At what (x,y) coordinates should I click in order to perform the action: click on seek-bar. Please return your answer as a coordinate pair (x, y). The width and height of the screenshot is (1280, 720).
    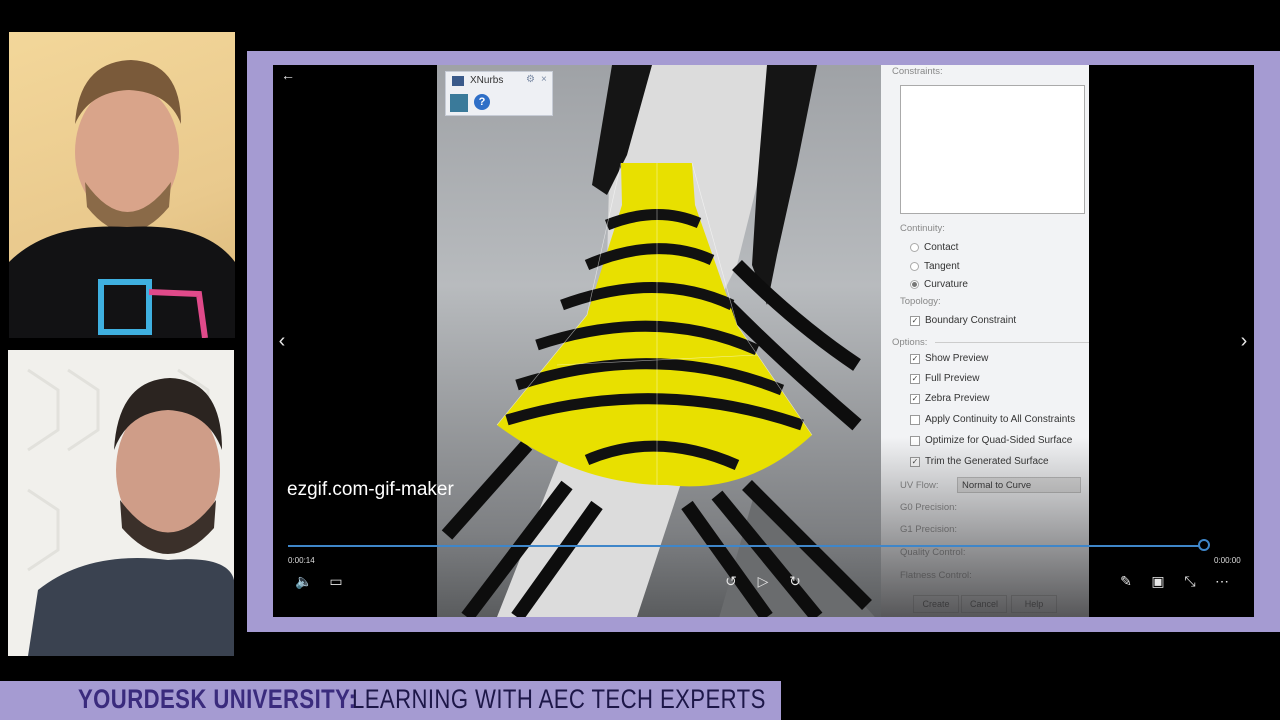
    Looking at the image, I should click on (746, 546).